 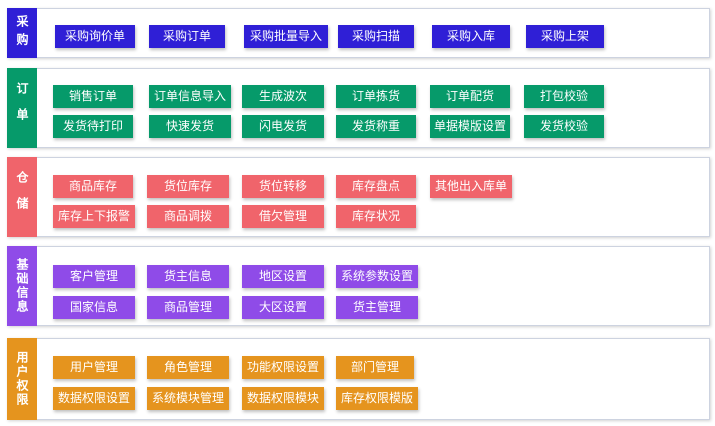 What do you see at coordinates (94, 398) in the screenshot?
I see `user-permission-button: 数据权限设置` at bounding box center [94, 398].